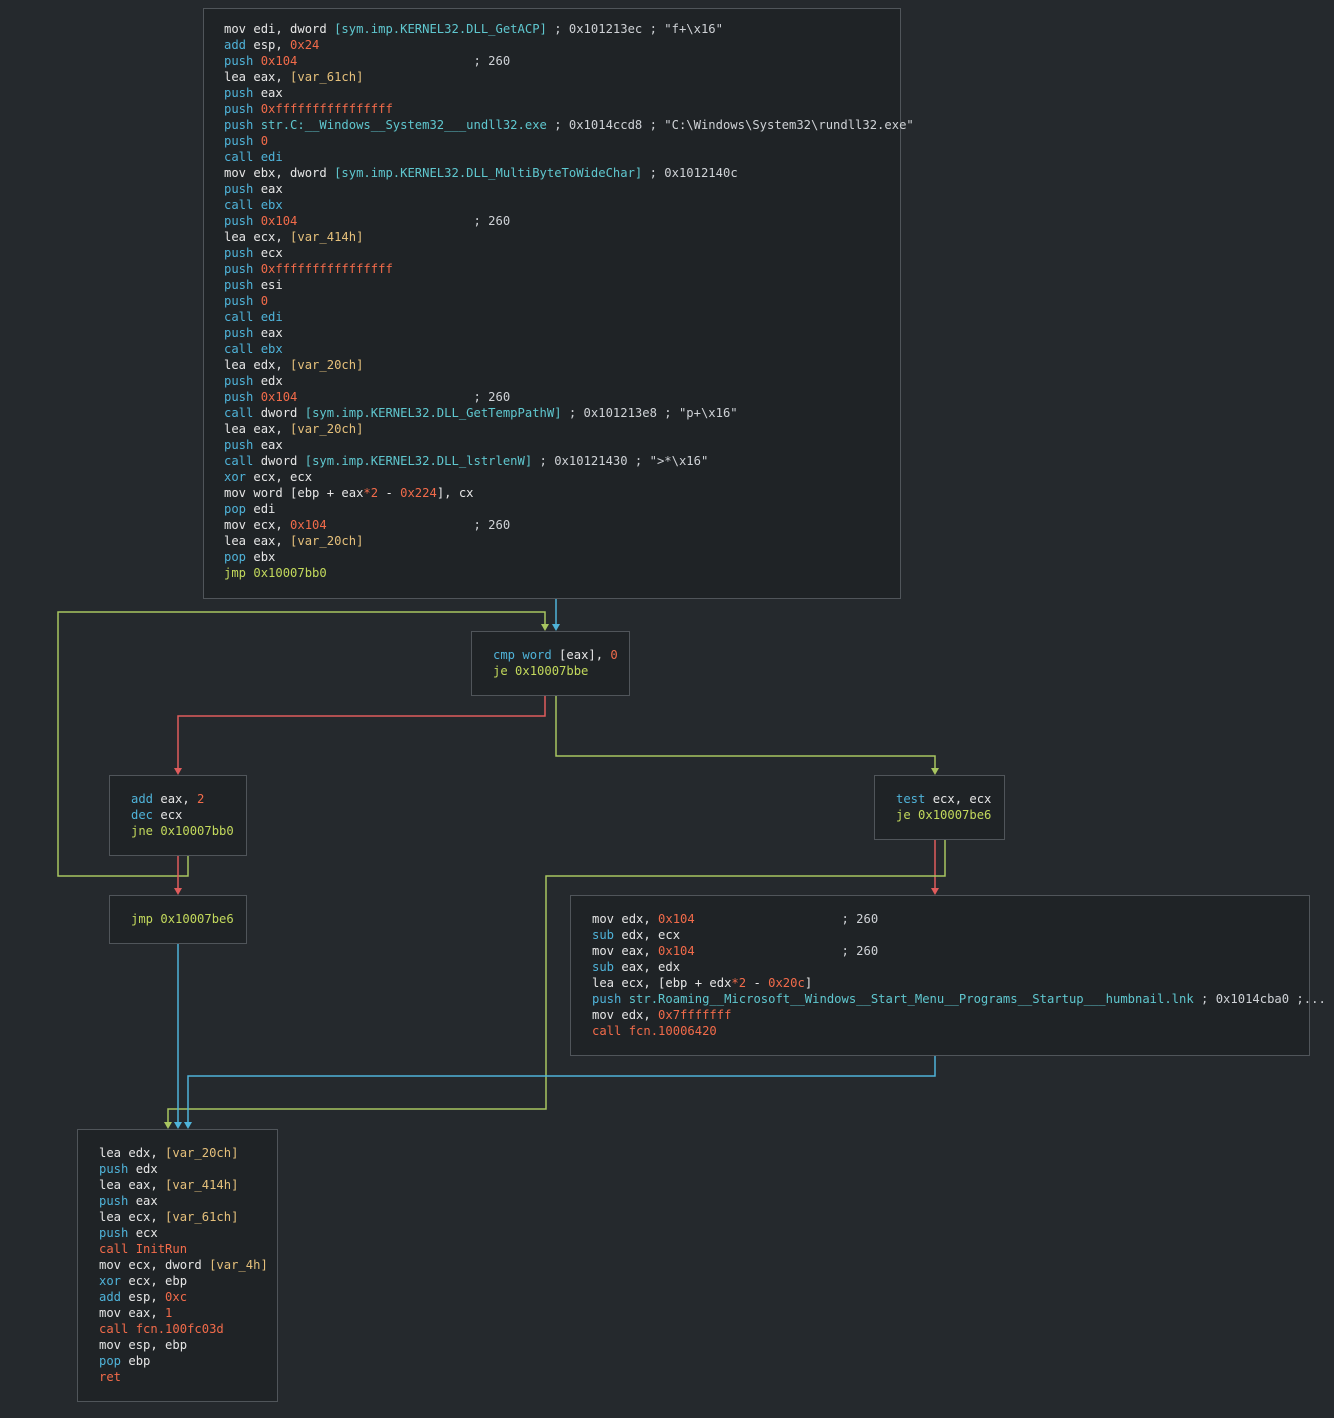 This screenshot has width=1334, height=1418. Describe the element at coordinates (271, 349) in the screenshot. I see `operand: ebx` at that location.